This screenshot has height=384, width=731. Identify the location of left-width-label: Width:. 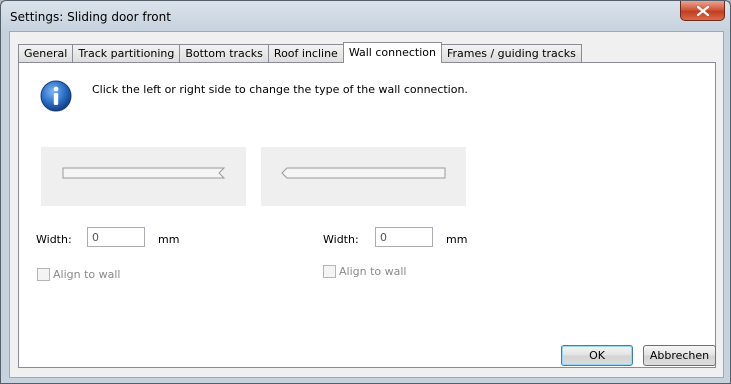
(54, 239).